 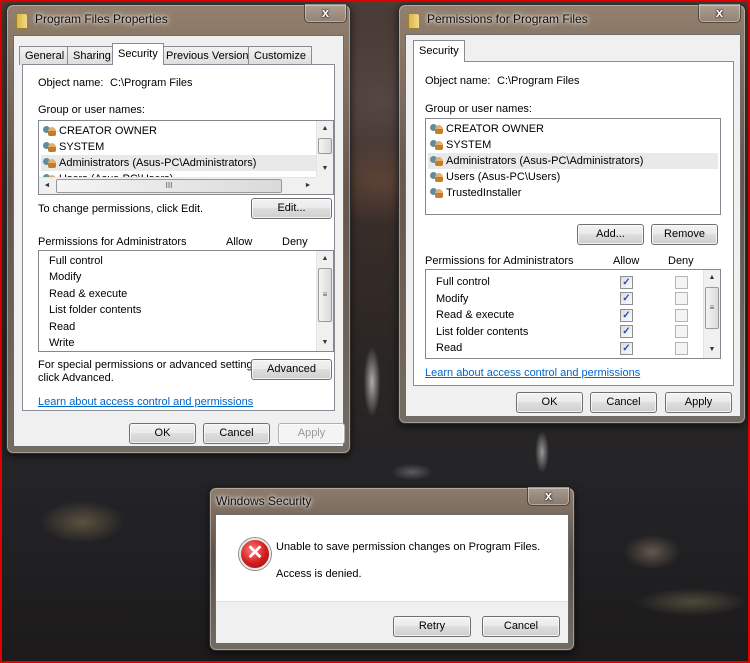 I want to click on deny-checkbox-partial, so click(x=681, y=358).